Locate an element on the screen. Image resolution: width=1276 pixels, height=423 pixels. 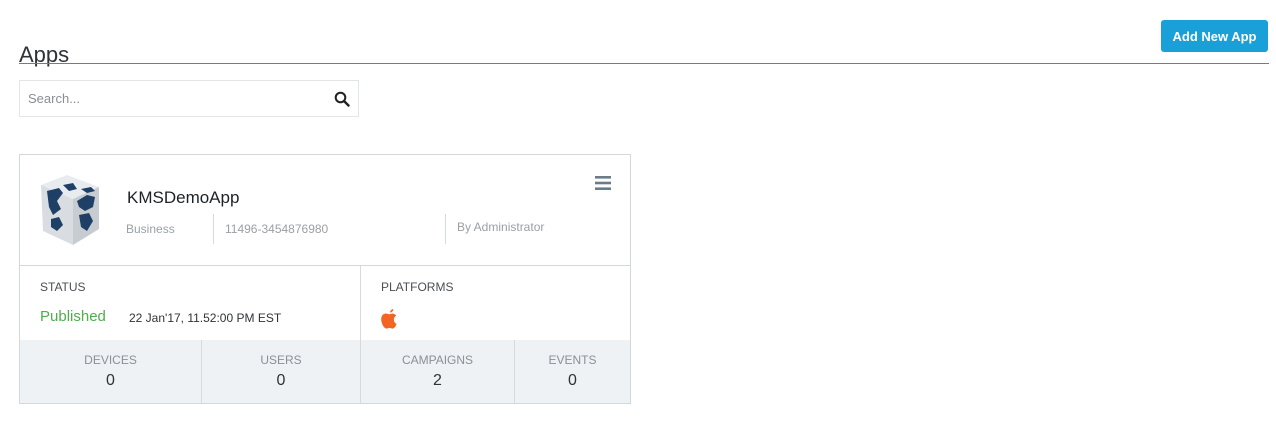
stat-label: EVENTS is located at coordinates (572, 360).